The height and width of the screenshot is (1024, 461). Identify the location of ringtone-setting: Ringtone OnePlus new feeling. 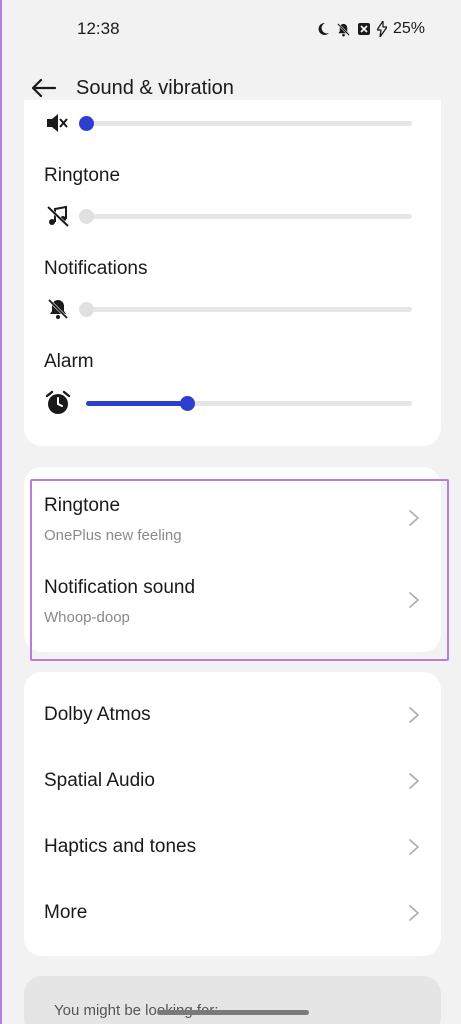
(232, 524).